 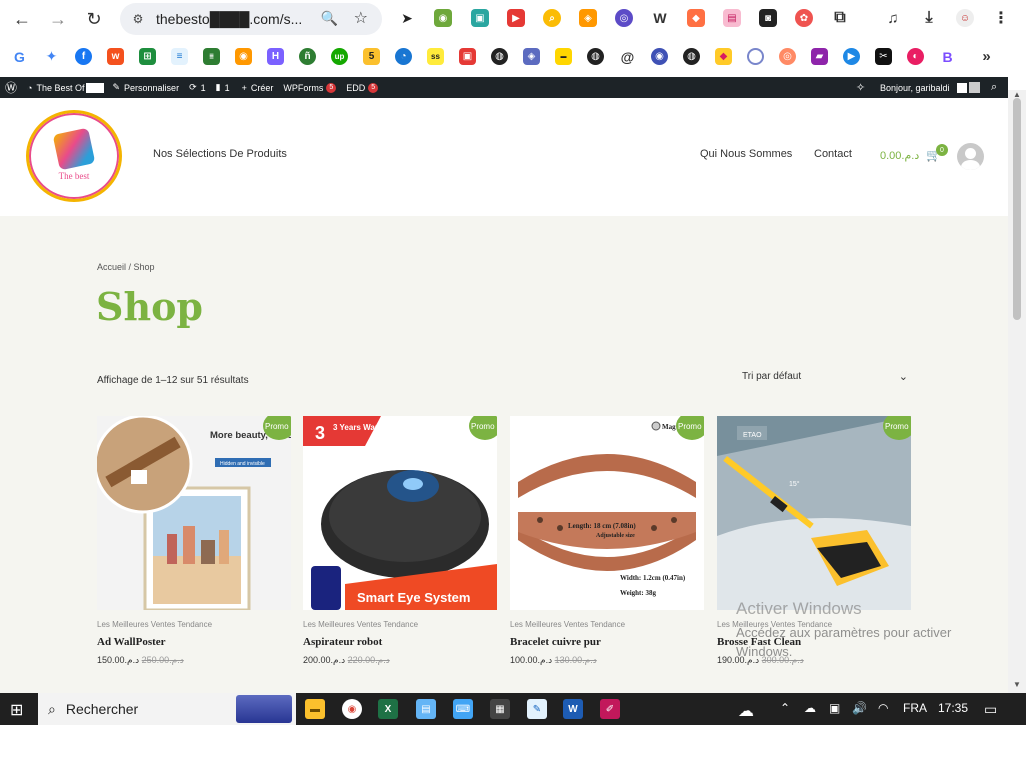 I want to click on bookmark-icon: ≣, so click(x=211, y=56).